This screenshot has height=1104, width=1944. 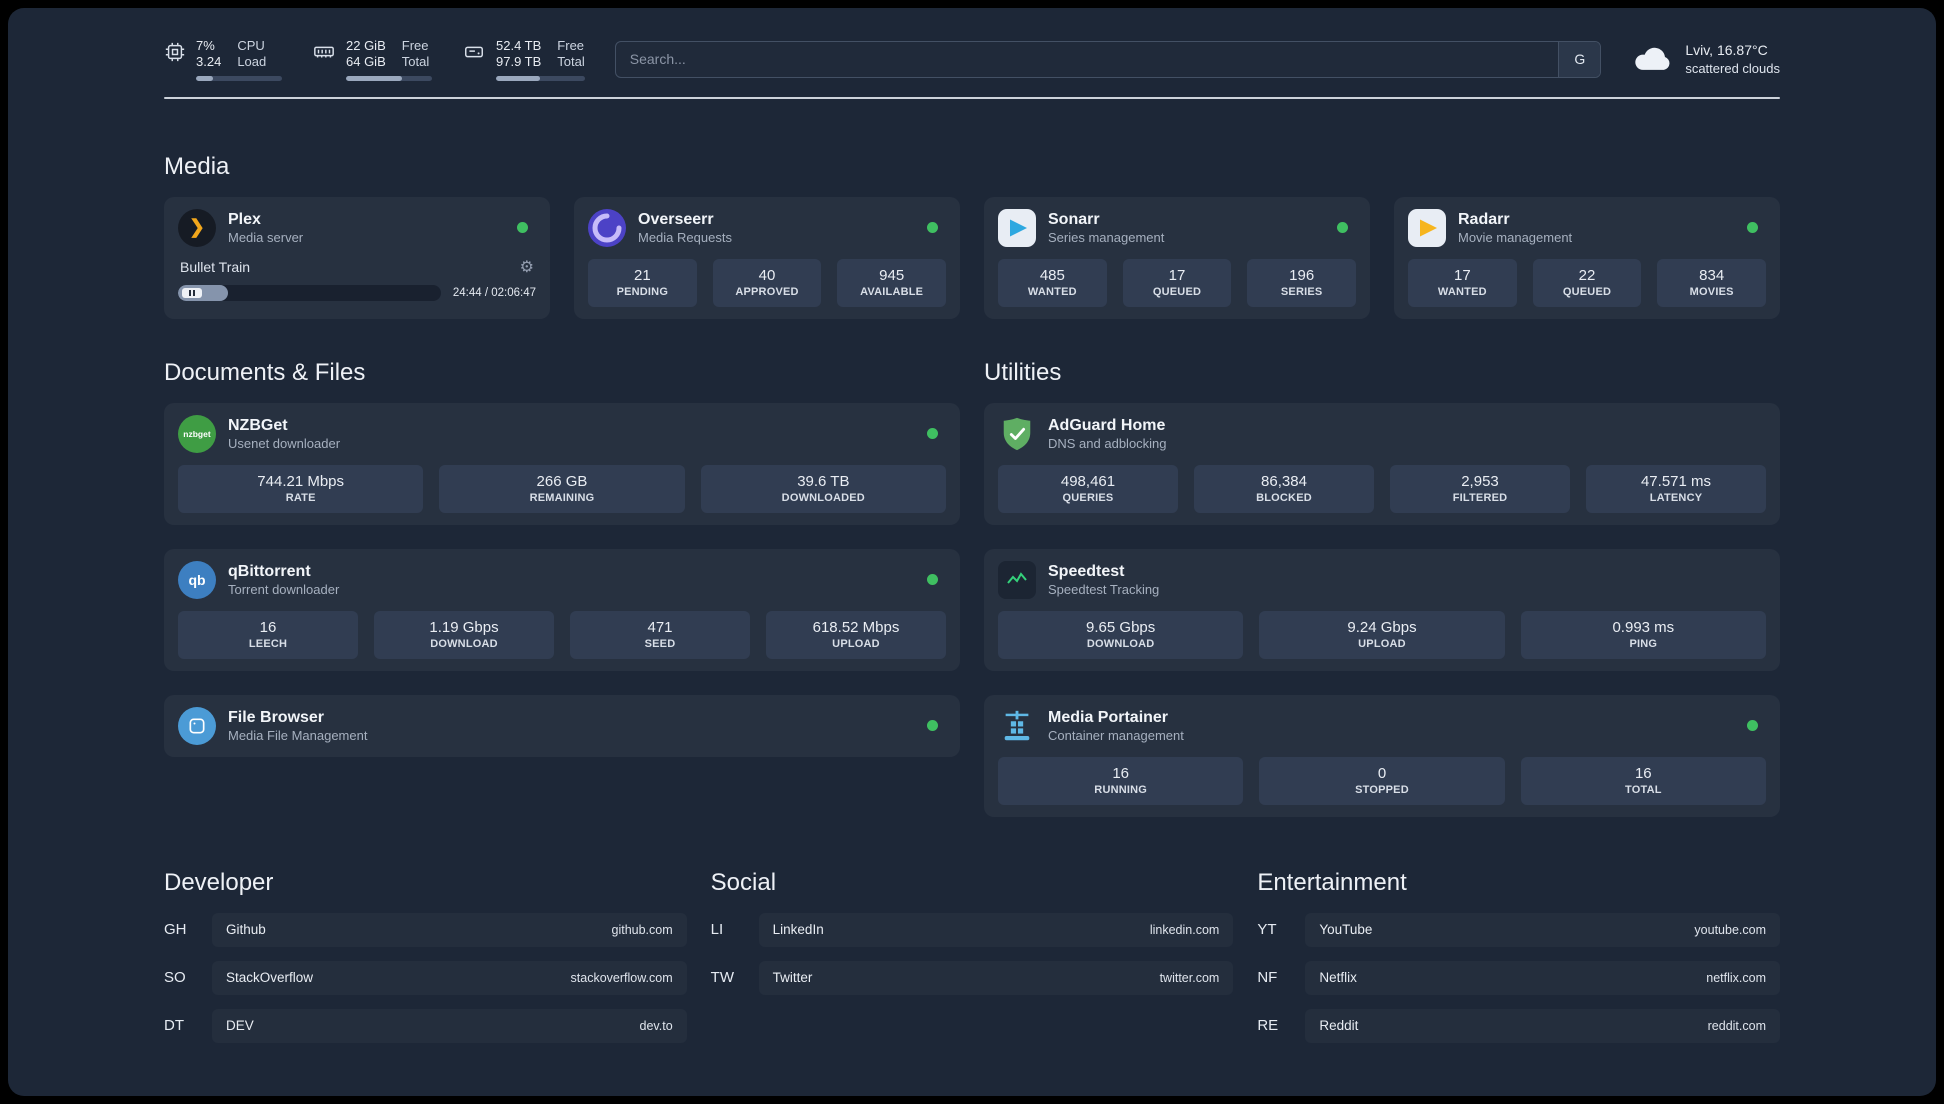 What do you see at coordinates (244, 219) in the screenshot?
I see `app-name: Plex` at bounding box center [244, 219].